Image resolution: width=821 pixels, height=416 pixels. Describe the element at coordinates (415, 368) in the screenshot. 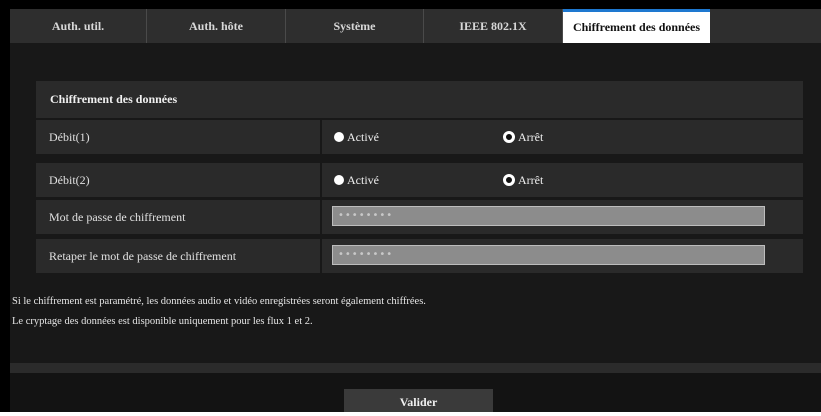

I see `panel-divider` at that location.